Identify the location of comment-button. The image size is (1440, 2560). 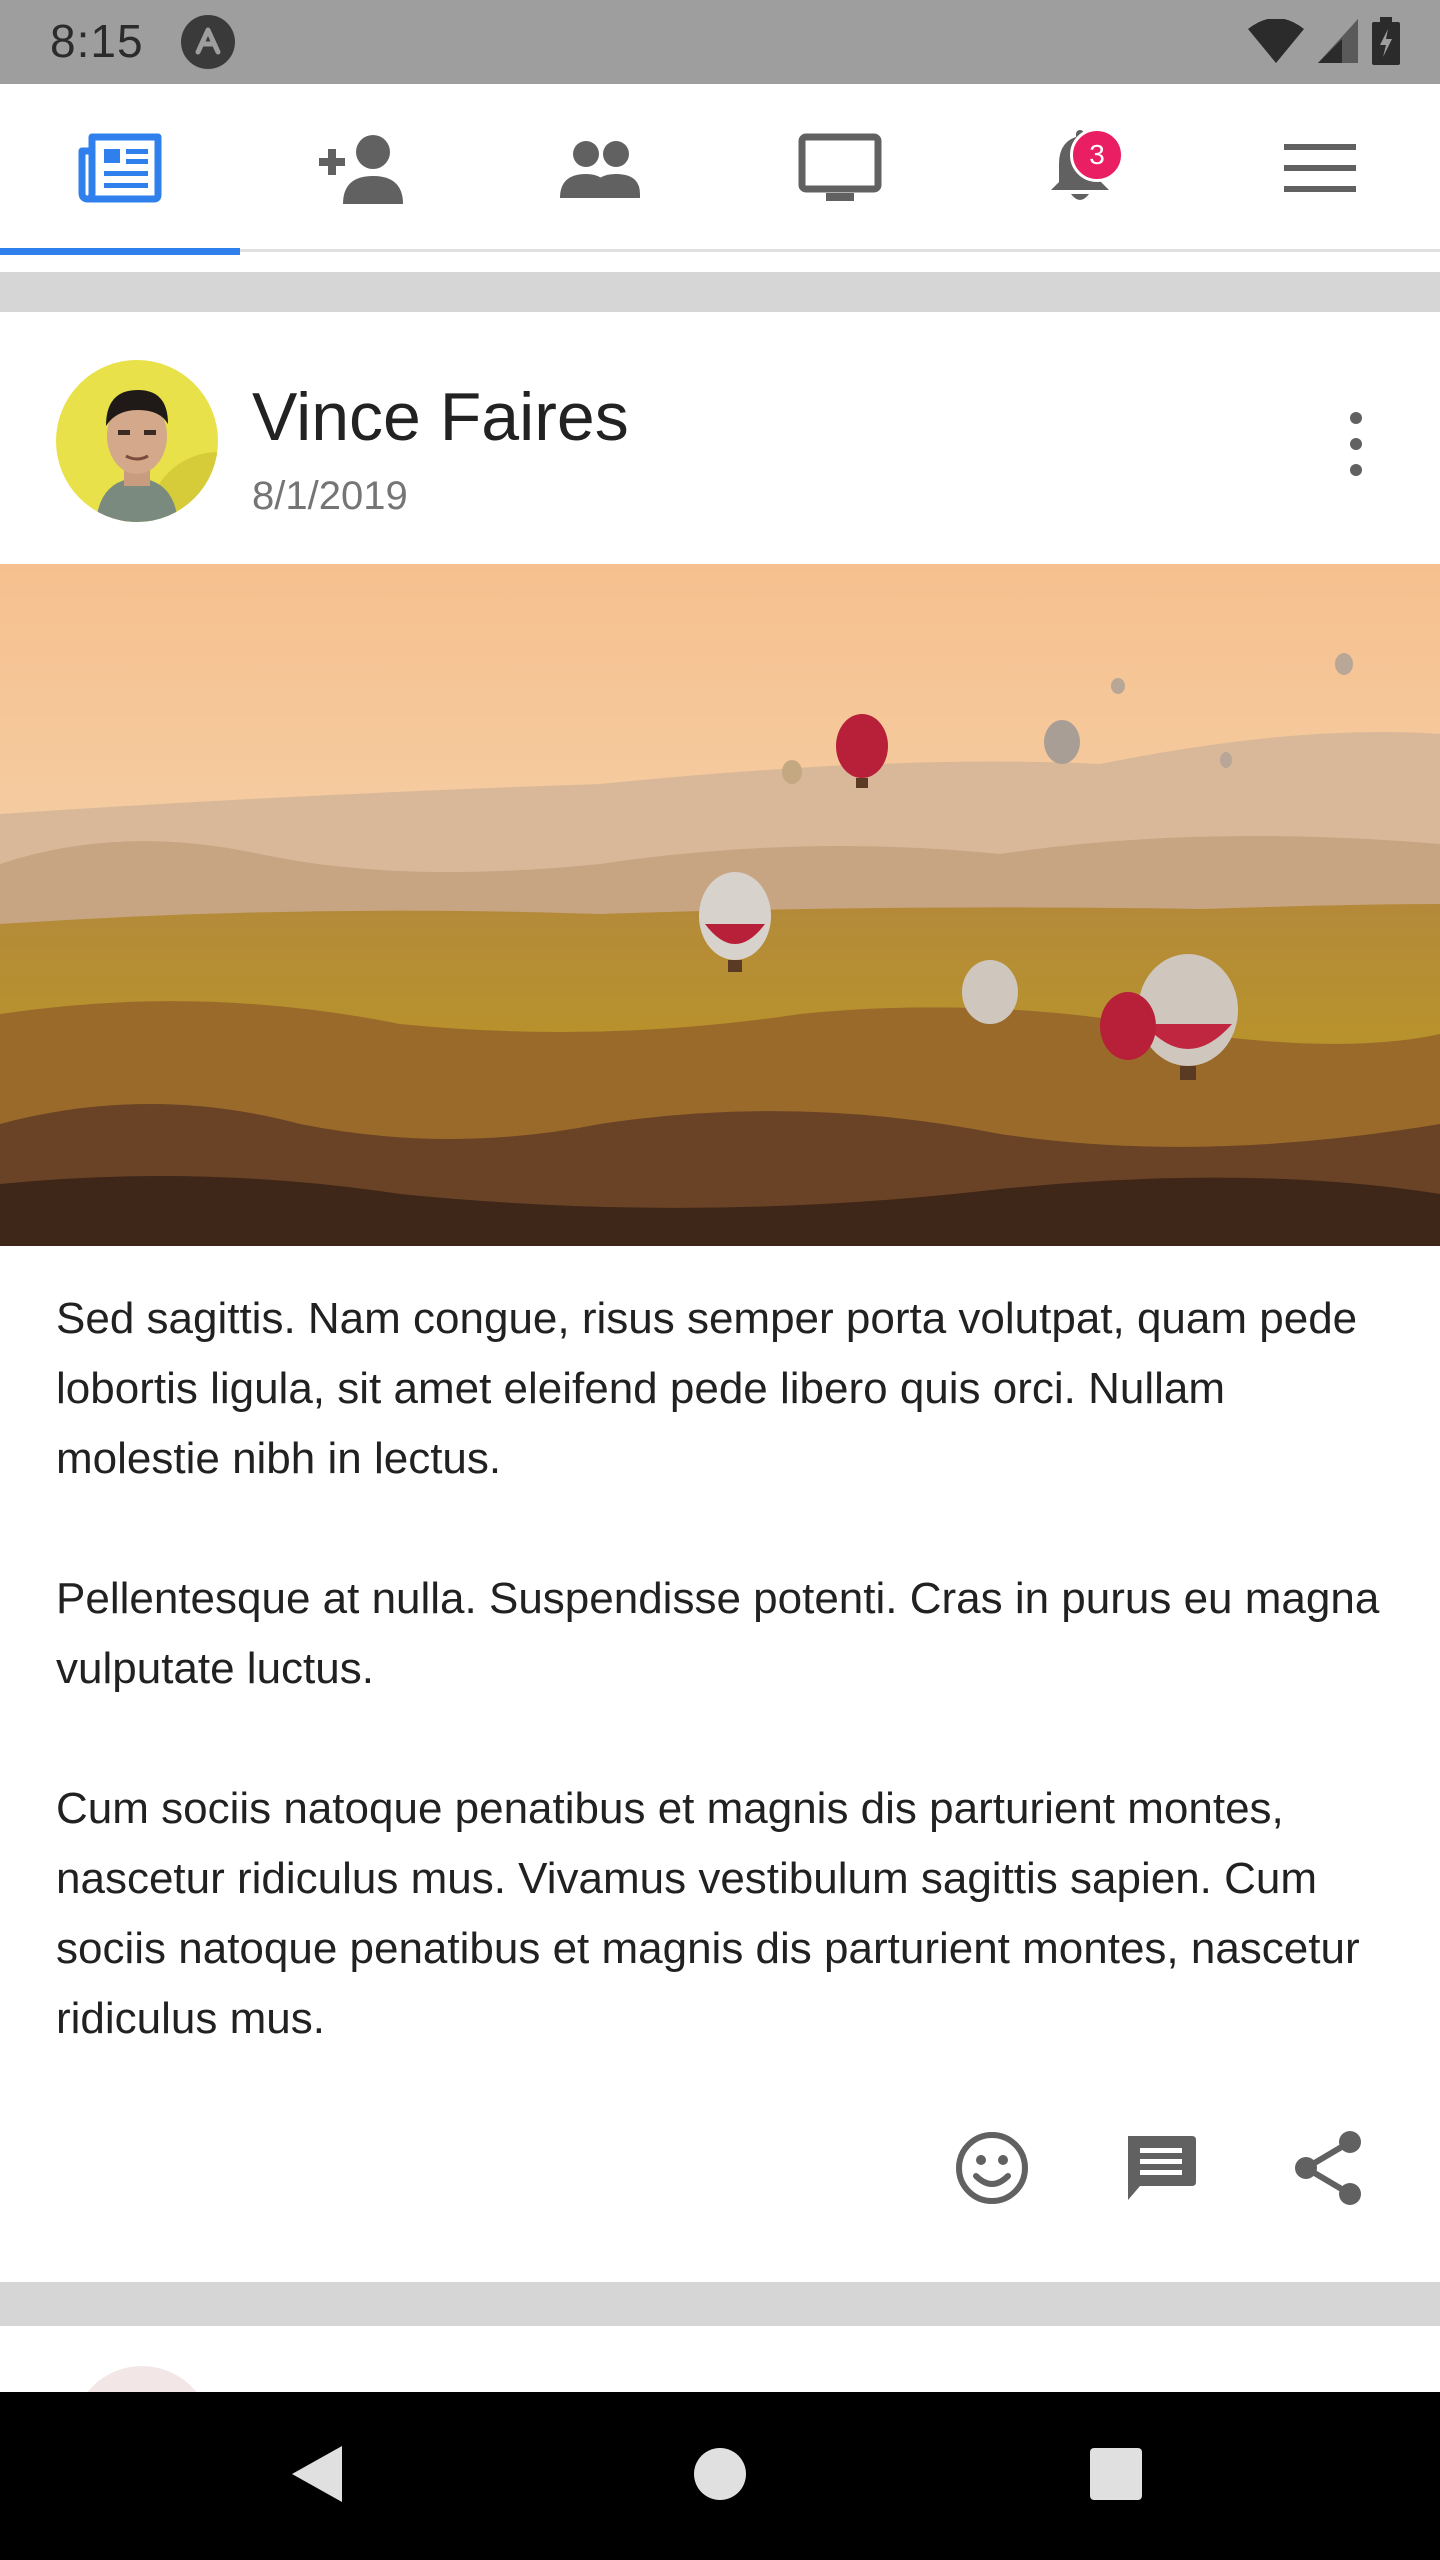
(1160, 2170).